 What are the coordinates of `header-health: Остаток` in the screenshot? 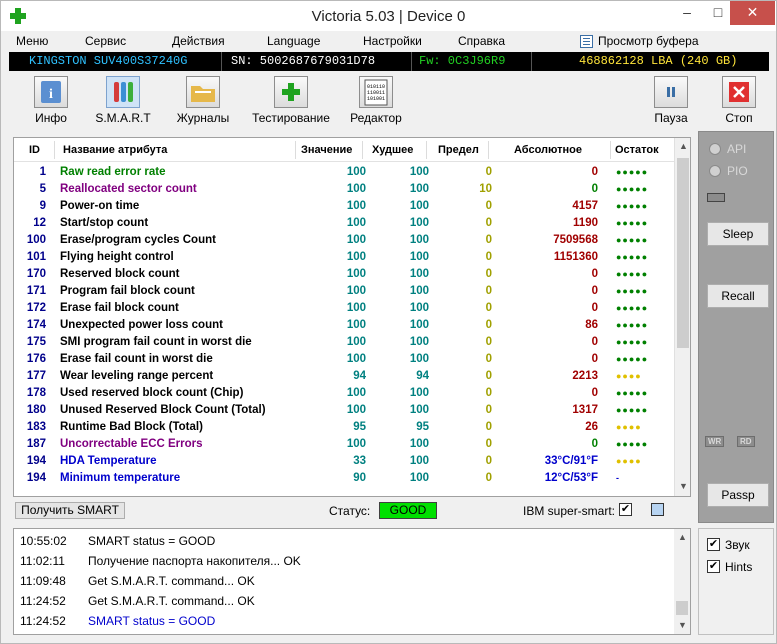 It's located at (637, 150).